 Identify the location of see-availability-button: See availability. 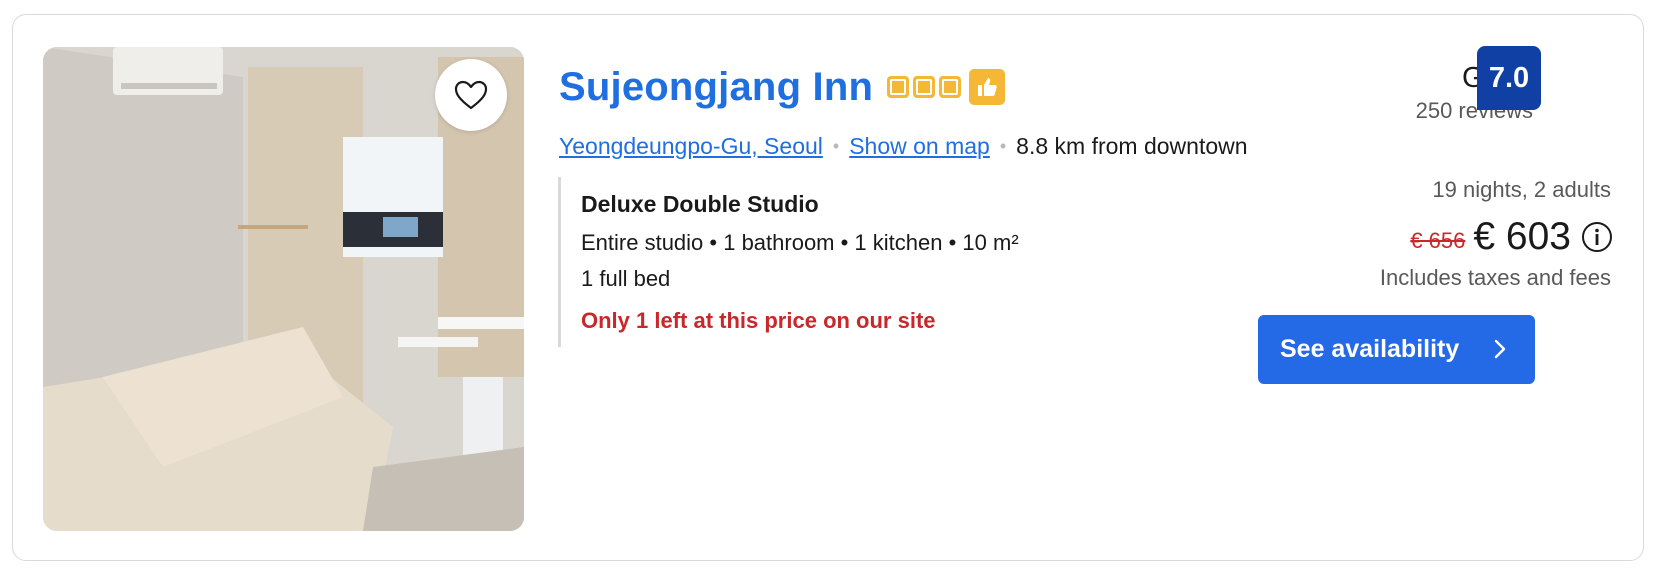
(1396, 349).